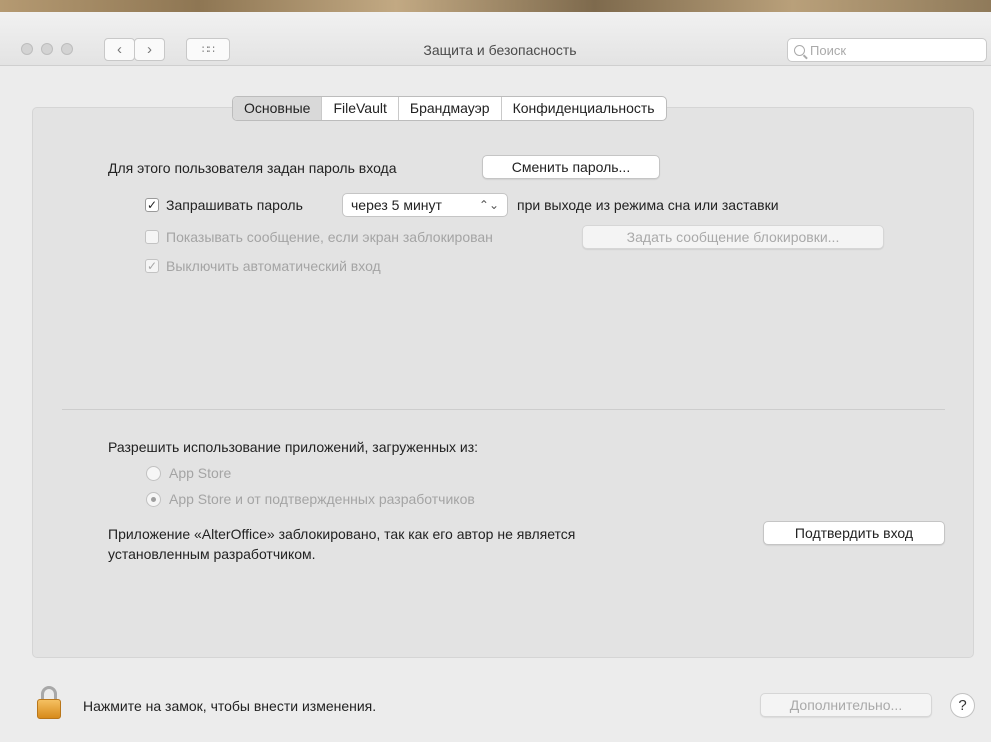 Image resolution: width=991 pixels, height=742 pixels. Describe the element at coordinates (212, 554) in the screenshot. I see `blocked-app-message-line2: установленным разработчиком.` at that location.